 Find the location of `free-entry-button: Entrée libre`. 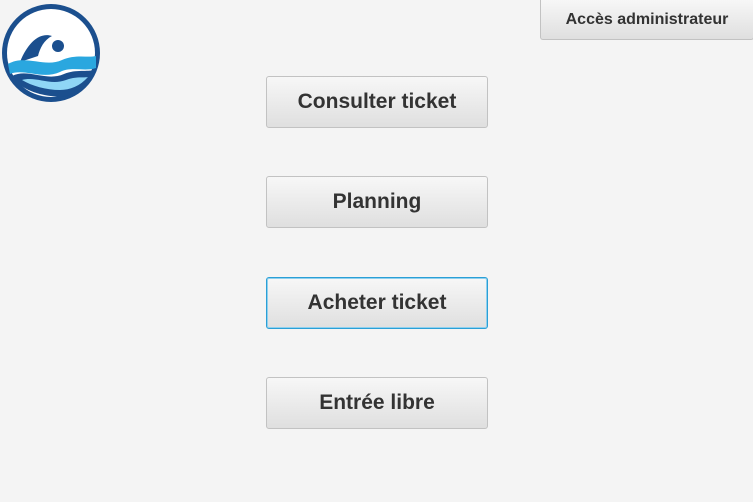

free-entry-button: Entrée libre is located at coordinates (377, 403).